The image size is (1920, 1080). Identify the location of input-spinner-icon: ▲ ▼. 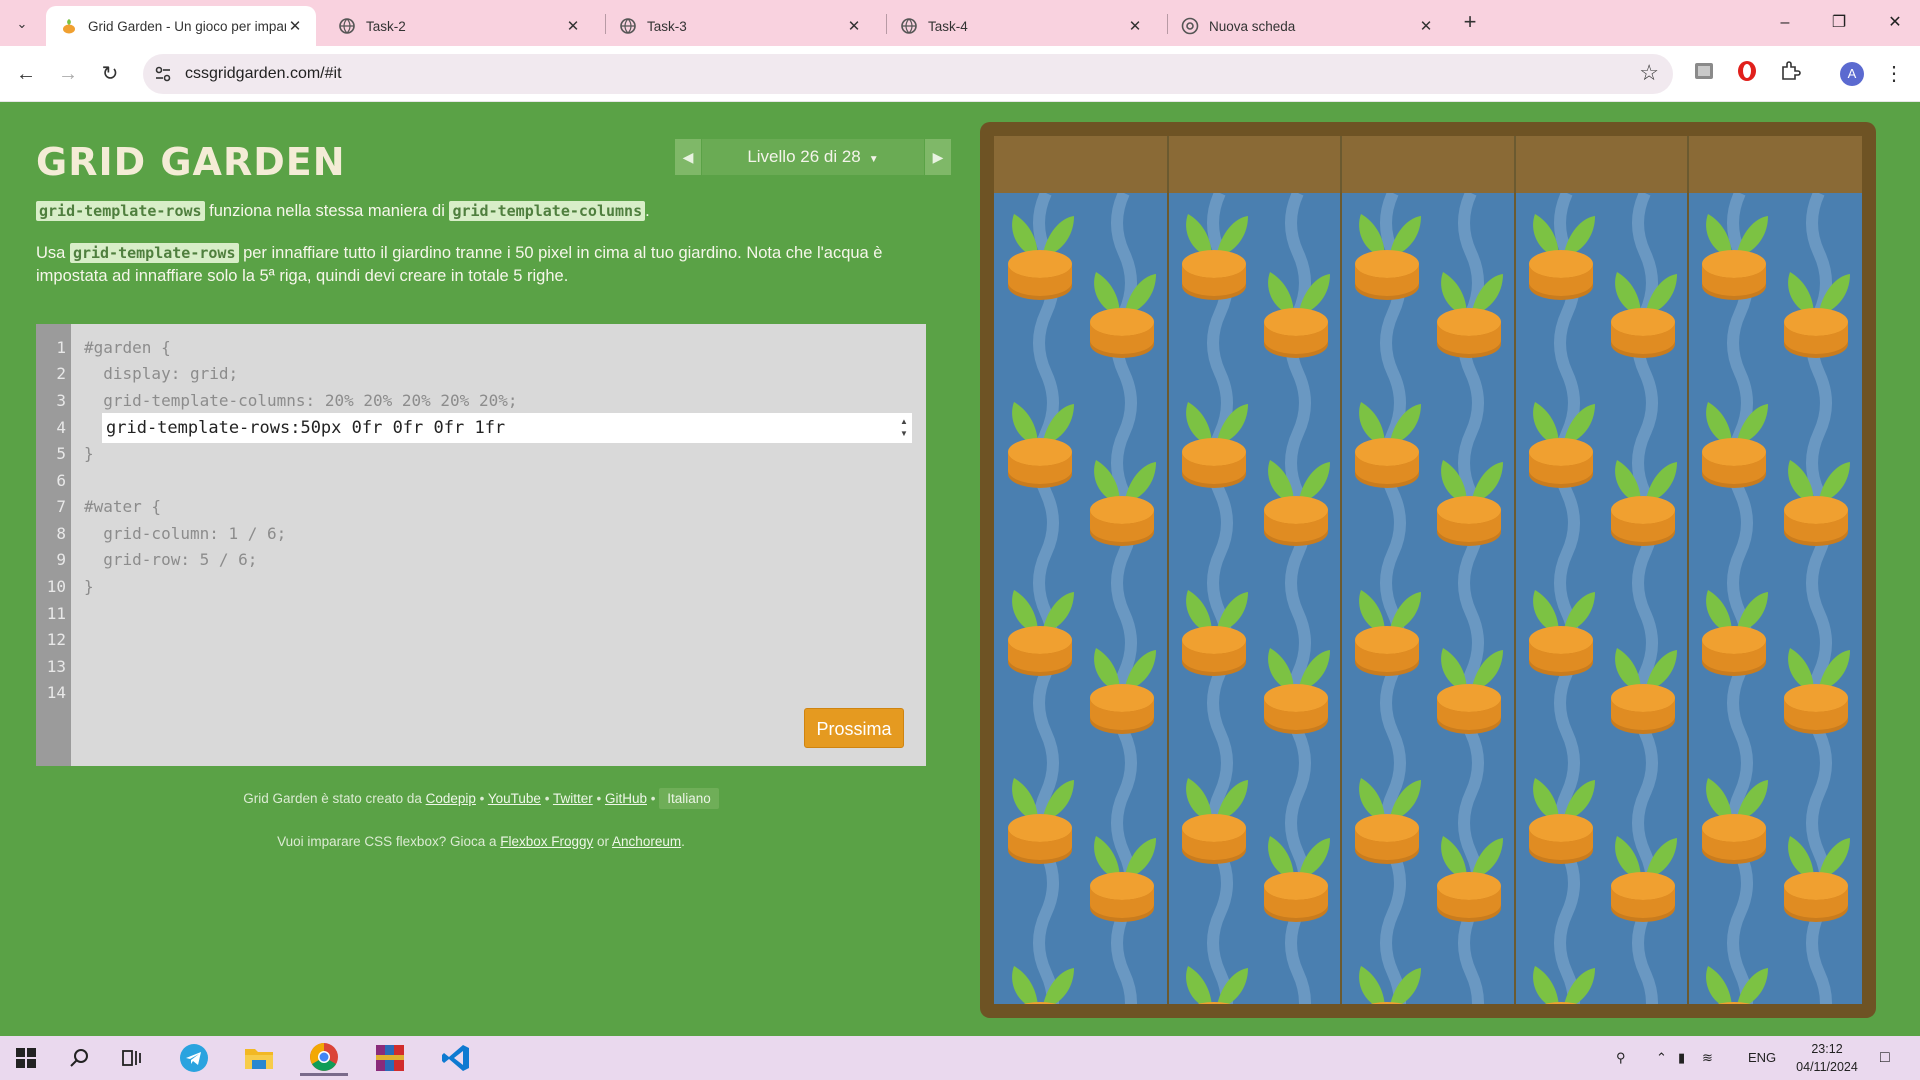
(904, 428).